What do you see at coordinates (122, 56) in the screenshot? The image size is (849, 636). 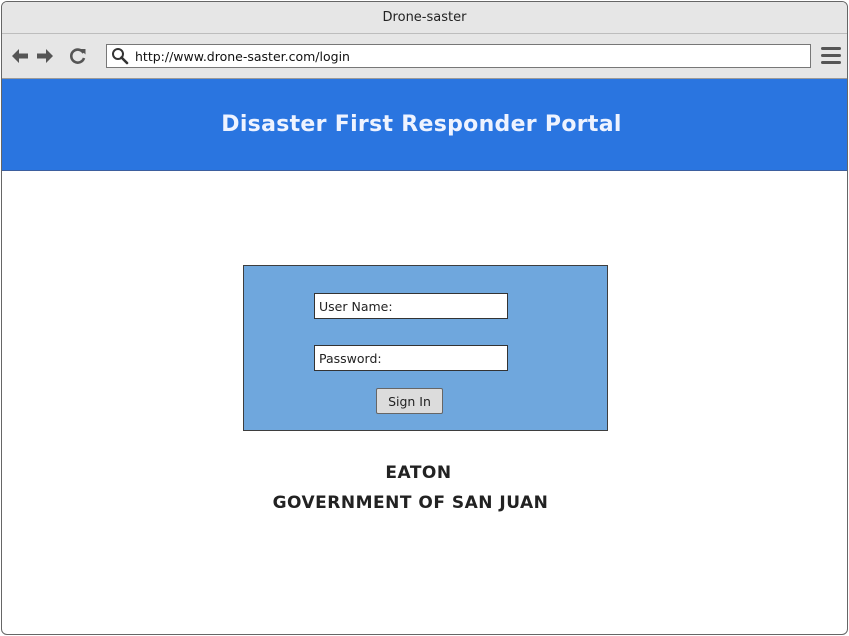 I see `search-icon` at bounding box center [122, 56].